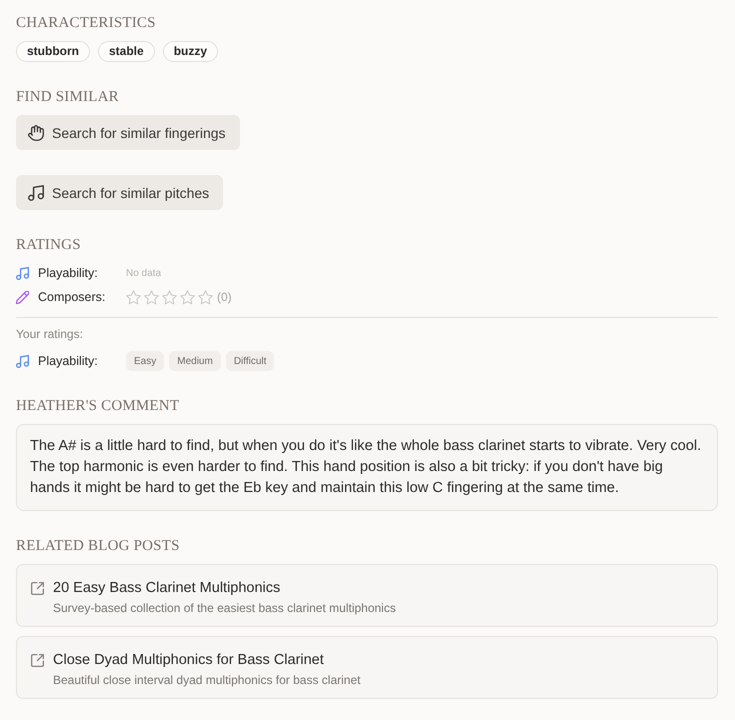 The width and height of the screenshot is (735, 720). Describe the element at coordinates (367, 667) in the screenshot. I see `blog-post-card: Close Dyad Multiphonics for Bass Clarinet Beautiful close interval dyad multiphonics for bass clarinet` at that location.